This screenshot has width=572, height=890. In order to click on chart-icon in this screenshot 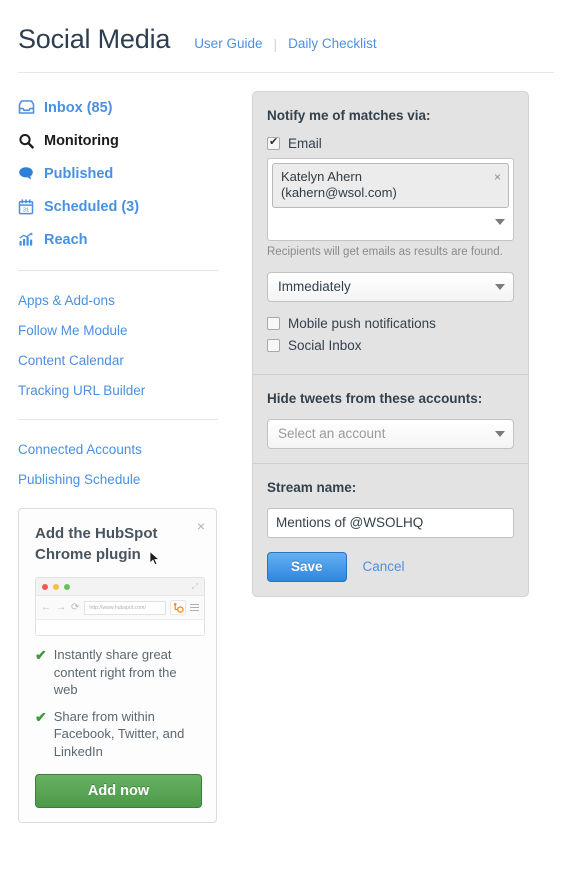, I will do `click(31, 239)`.